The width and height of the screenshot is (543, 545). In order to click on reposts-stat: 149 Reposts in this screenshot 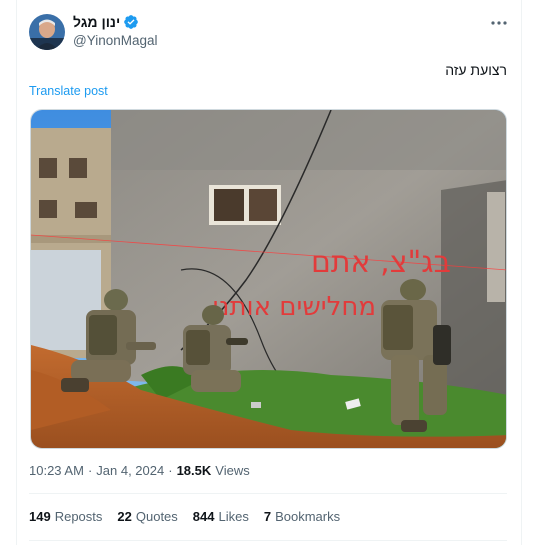, I will do `click(65, 516)`.